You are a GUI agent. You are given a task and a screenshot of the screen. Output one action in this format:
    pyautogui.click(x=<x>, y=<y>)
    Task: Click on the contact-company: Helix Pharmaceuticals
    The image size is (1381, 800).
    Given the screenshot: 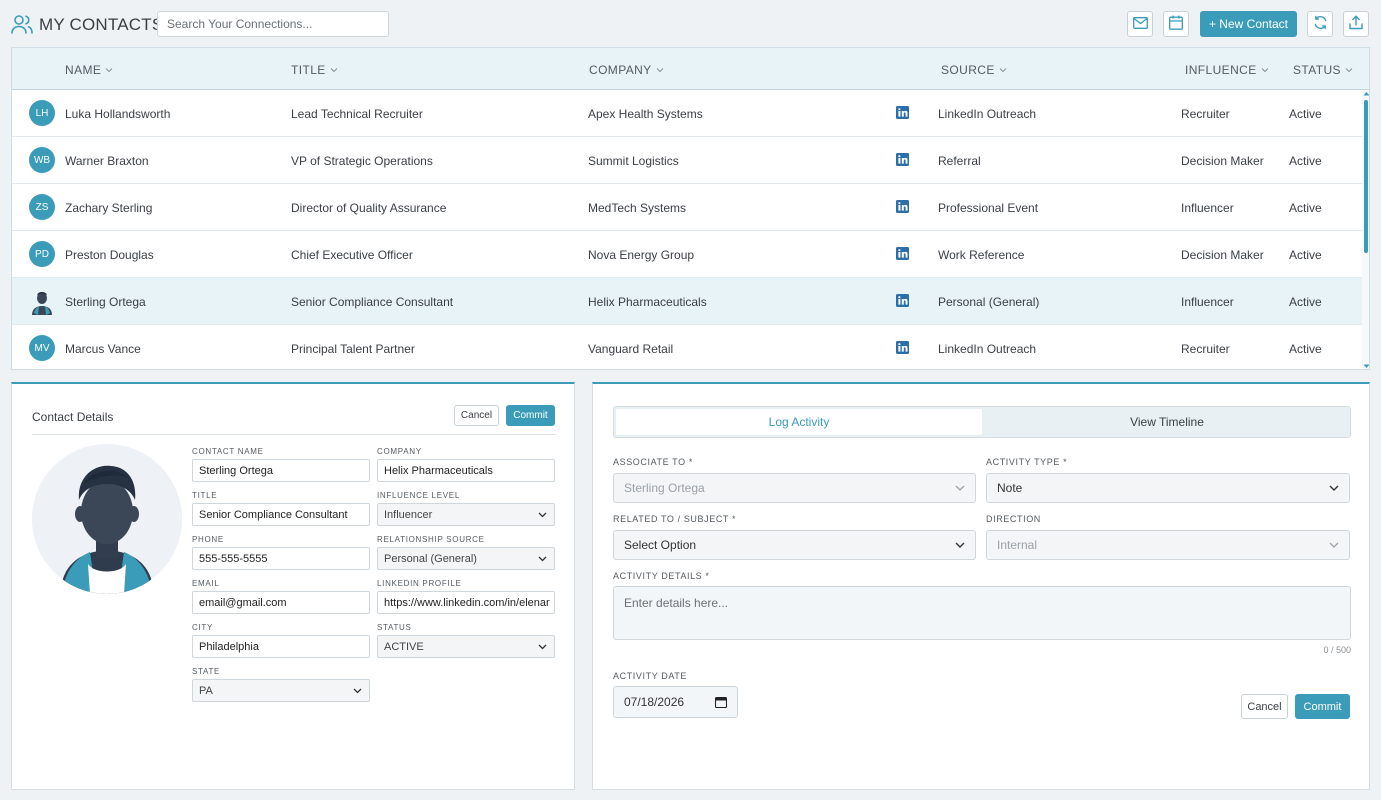 What is the action you would take?
    pyautogui.click(x=647, y=302)
    